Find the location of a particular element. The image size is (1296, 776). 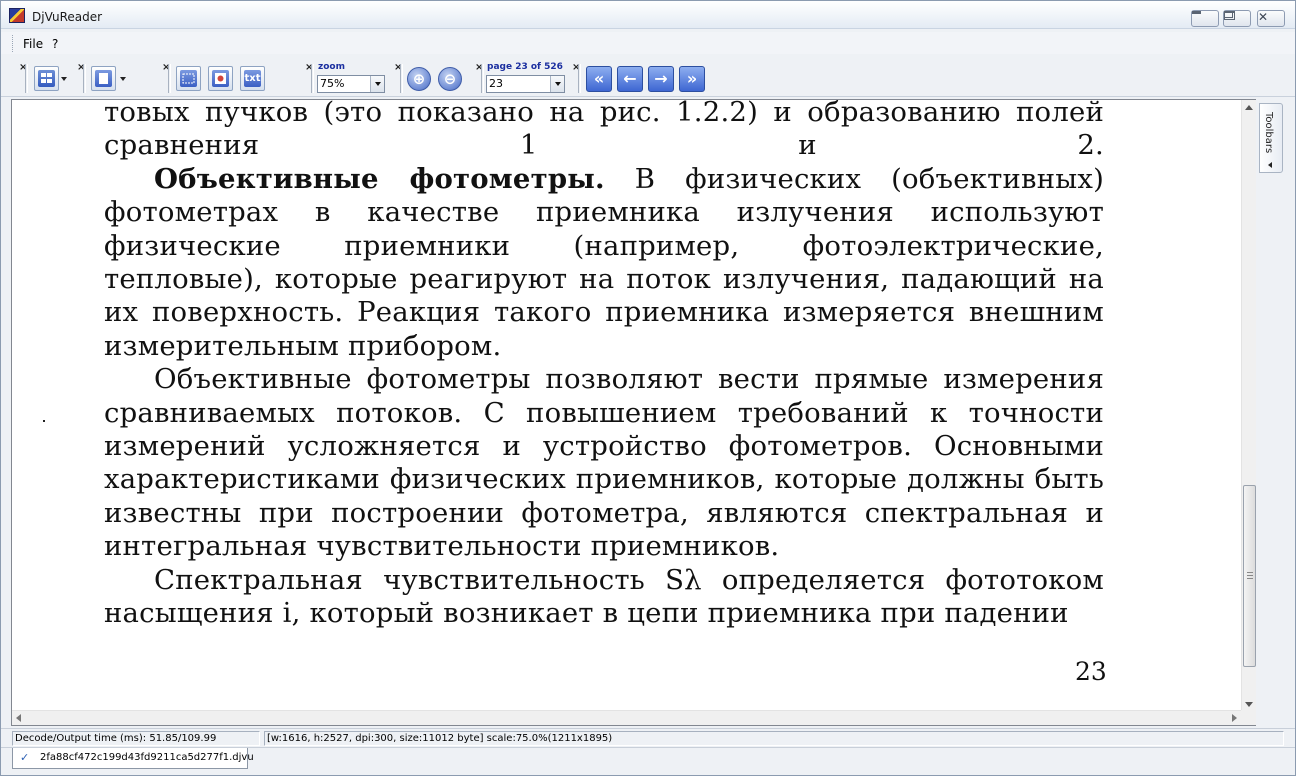

thumbnails-icon-svg is located at coordinates (46, 78).